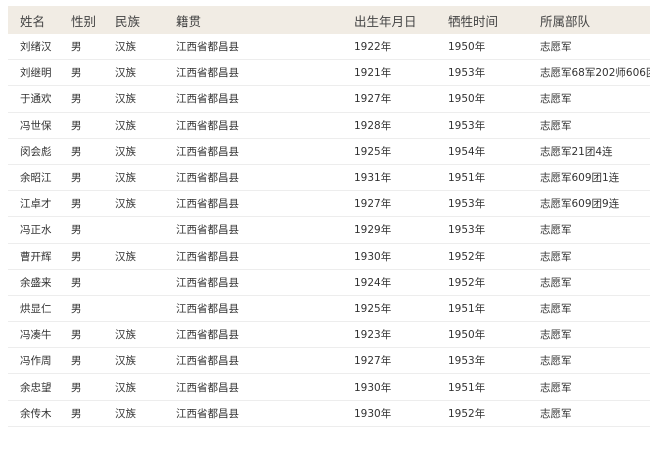  What do you see at coordinates (329, 152) in the screenshot?
I see `table-row: 闵会彪 男 汉族 江西省都昌县 1925年 1954年 志愿军21团4连` at bounding box center [329, 152].